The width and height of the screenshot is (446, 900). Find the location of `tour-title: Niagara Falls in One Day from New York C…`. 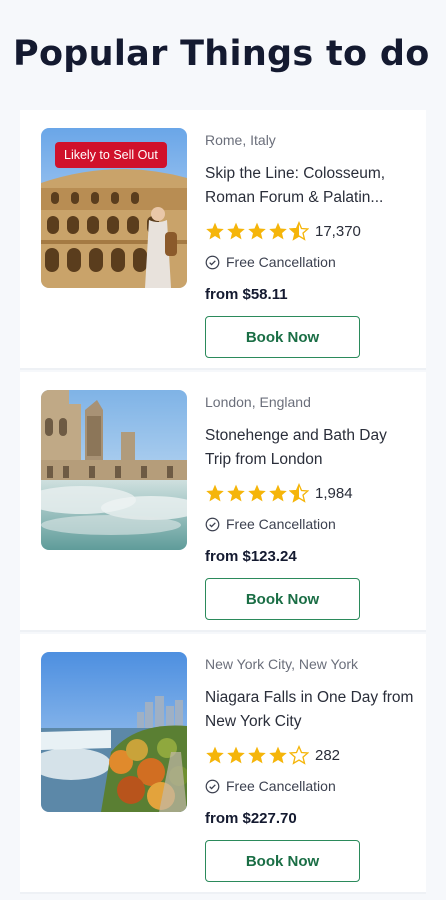

tour-title: Niagara Falls in One Day from New York C… is located at coordinates (310, 710).